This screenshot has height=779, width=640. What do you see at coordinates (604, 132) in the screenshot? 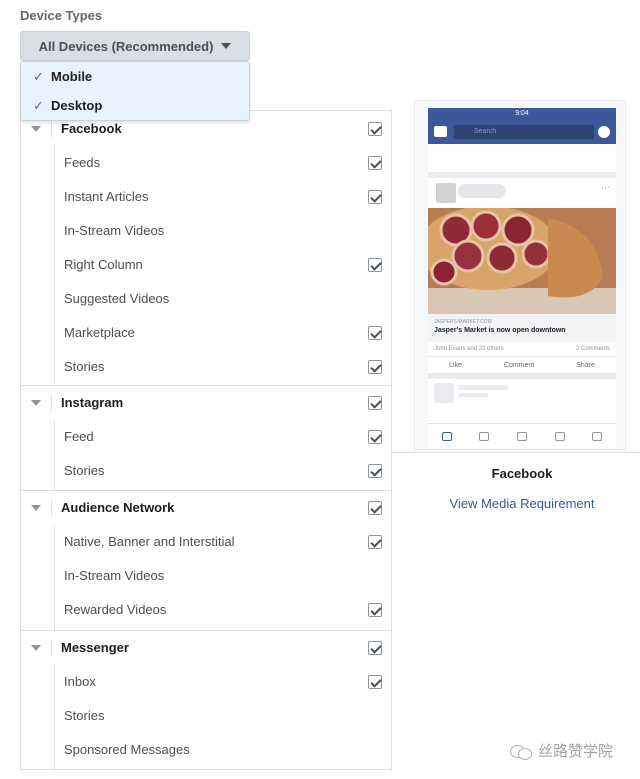
I see `messenger-icon` at bounding box center [604, 132].